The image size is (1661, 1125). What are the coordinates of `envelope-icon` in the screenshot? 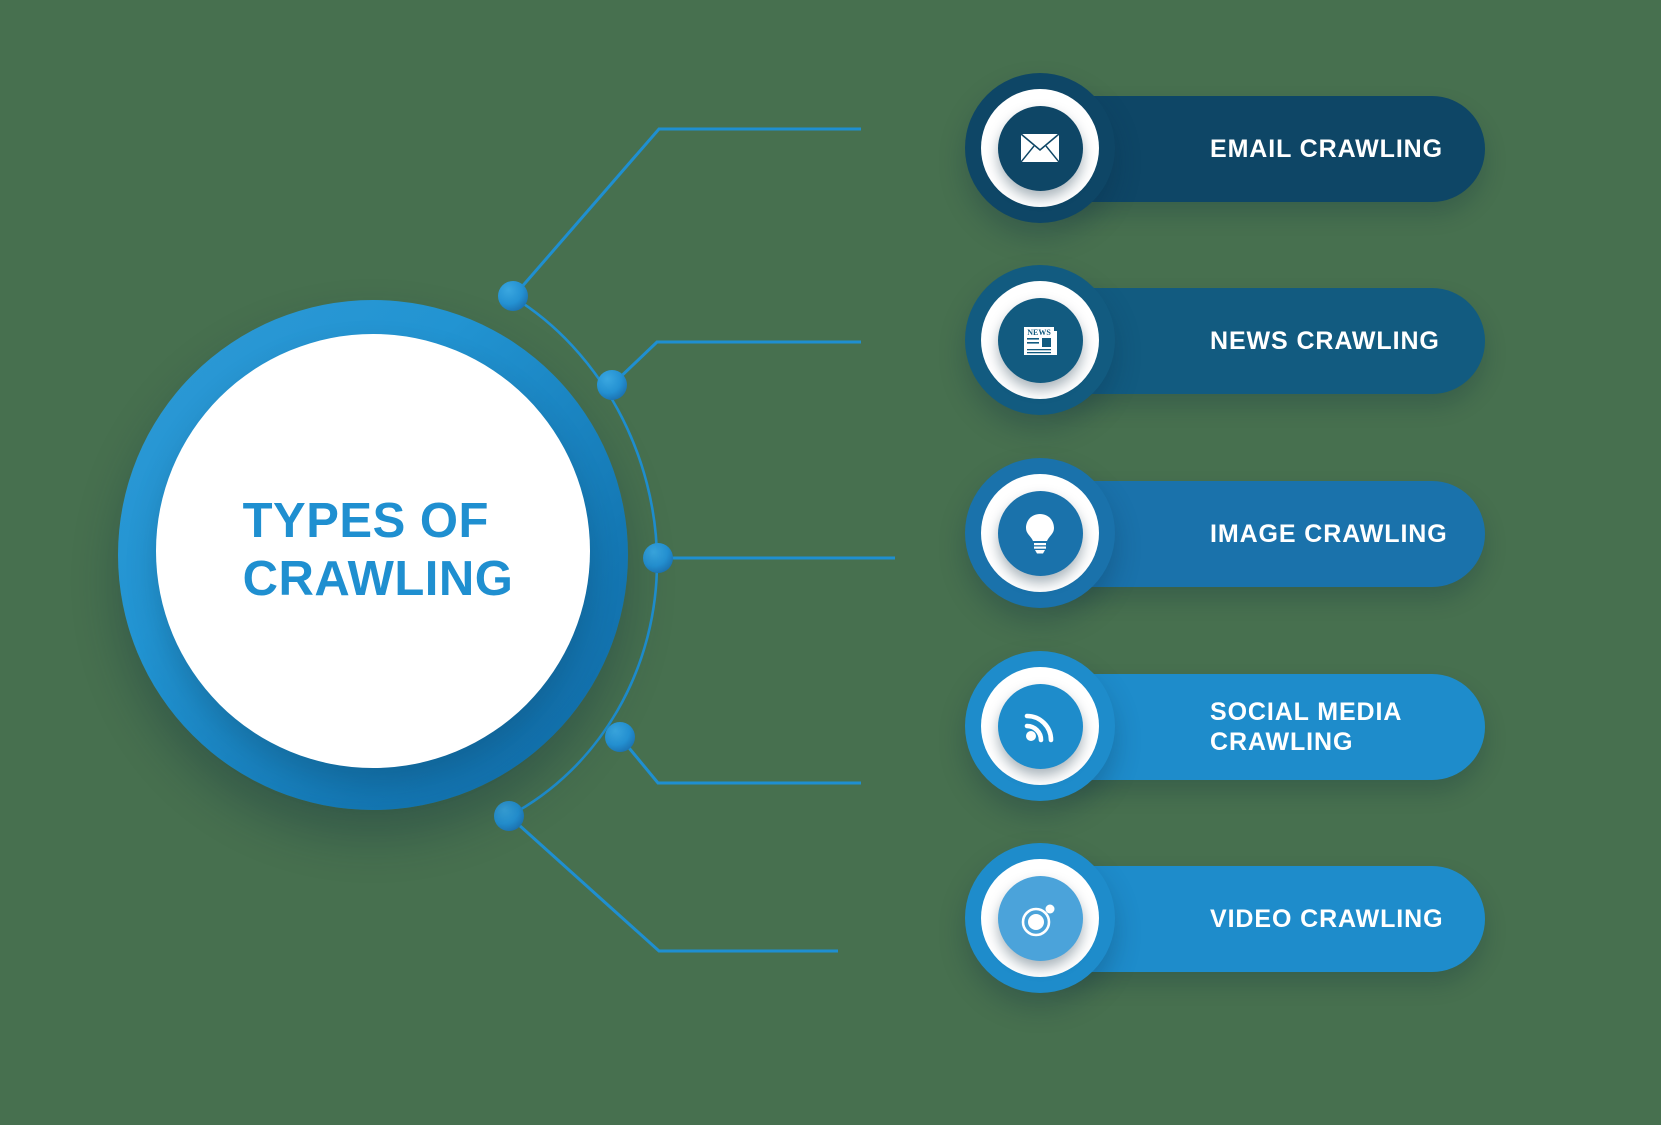 It's located at (1040, 148).